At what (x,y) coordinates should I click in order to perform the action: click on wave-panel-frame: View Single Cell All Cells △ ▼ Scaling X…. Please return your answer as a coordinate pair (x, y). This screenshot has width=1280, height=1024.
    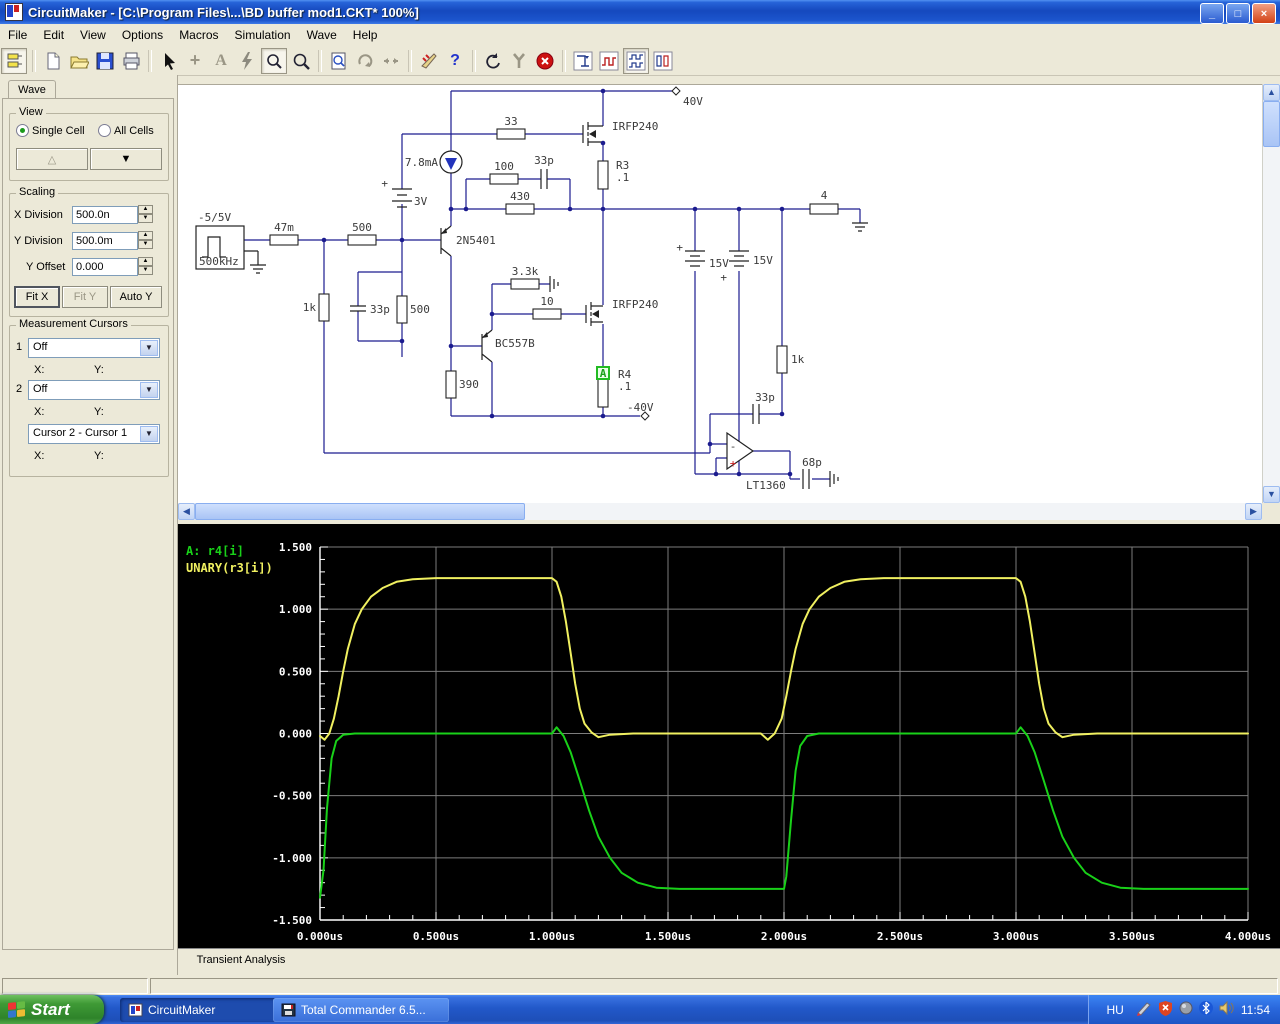
    Looking at the image, I should click on (88, 524).